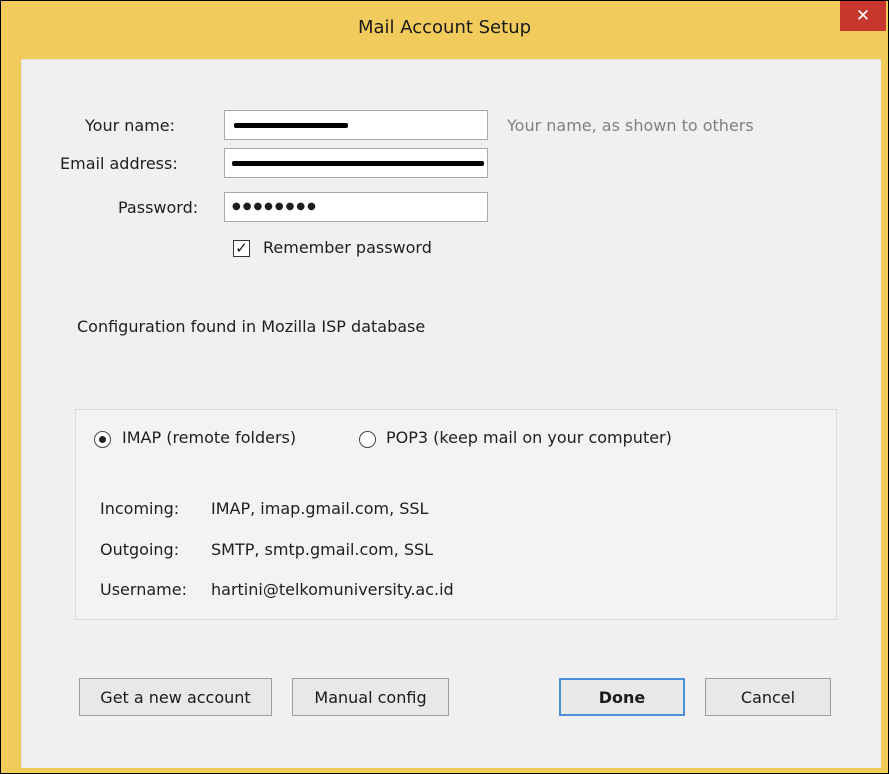 The width and height of the screenshot is (889, 774). I want to click on outgoing-value: SMTP, smtp.gmail.com, SSL, so click(322, 549).